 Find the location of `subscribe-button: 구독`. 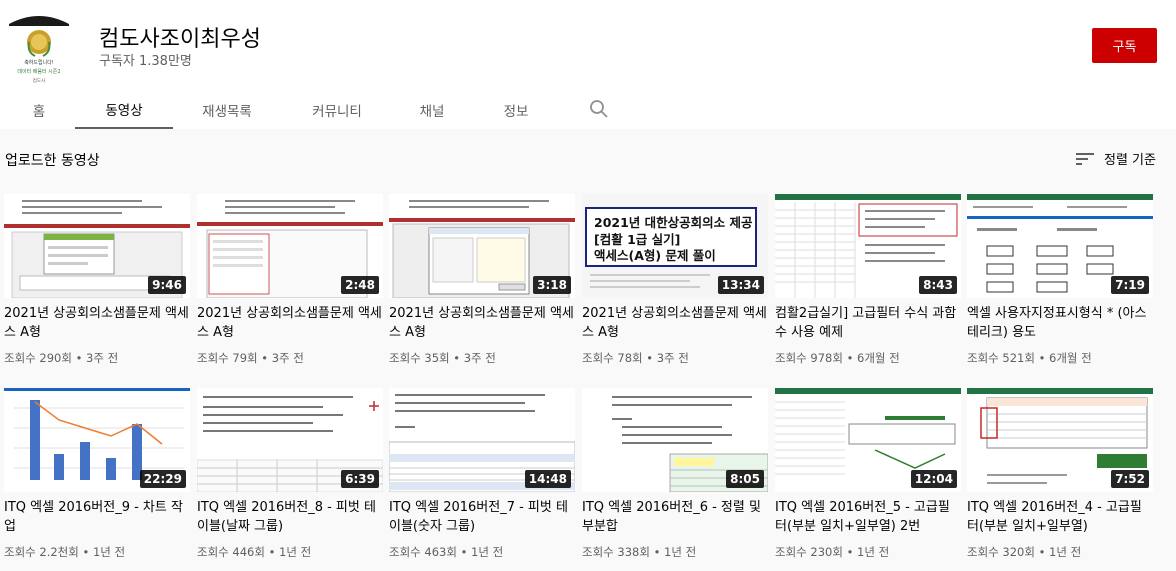

subscribe-button: 구독 is located at coordinates (1124, 45).